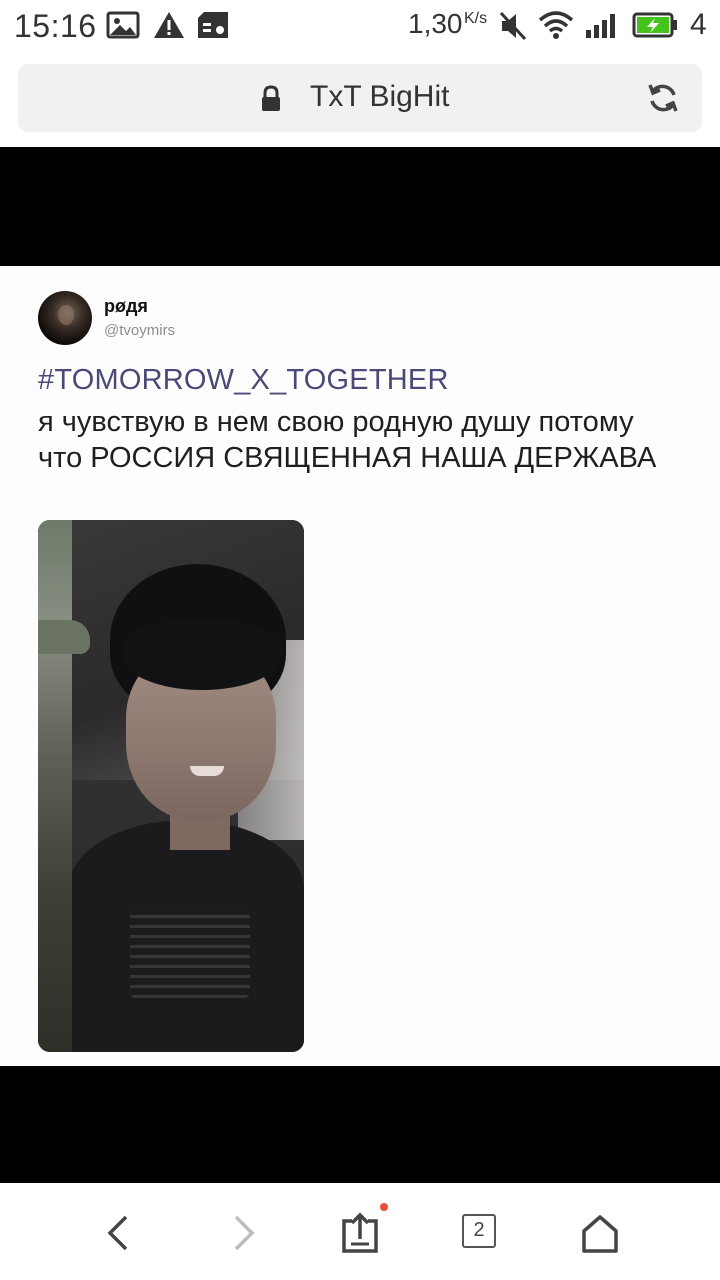 The height and width of the screenshot is (1280, 720). What do you see at coordinates (120, 1233) in the screenshot?
I see `back-icon` at bounding box center [120, 1233].